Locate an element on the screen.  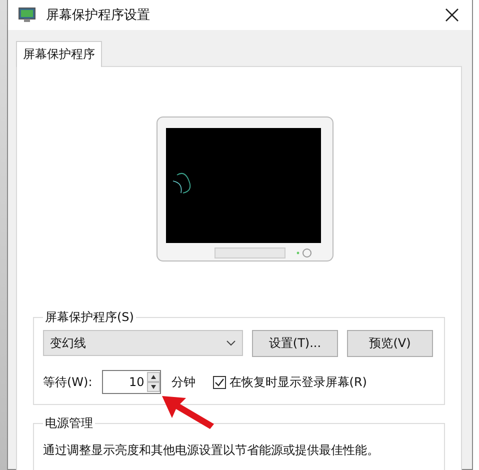
description-text: 通过调整显示亮度和其他电源设置以节省能源或提供最佳性能。 is located at coordinates (211, 450).